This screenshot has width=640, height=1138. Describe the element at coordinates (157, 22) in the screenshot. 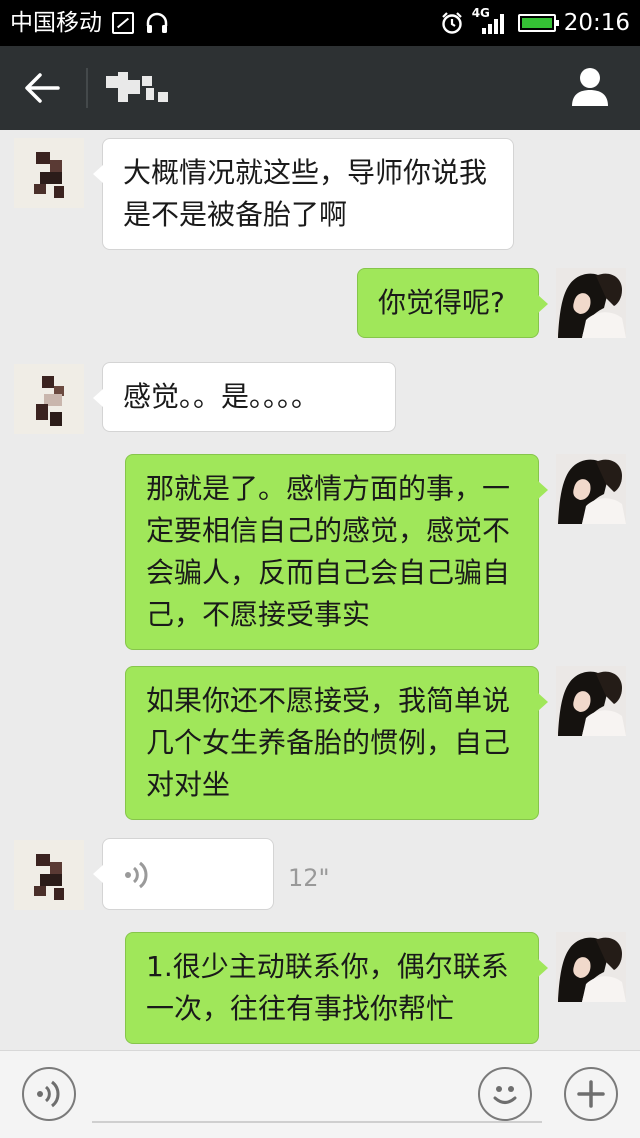

I see `headset-icon` at that location.